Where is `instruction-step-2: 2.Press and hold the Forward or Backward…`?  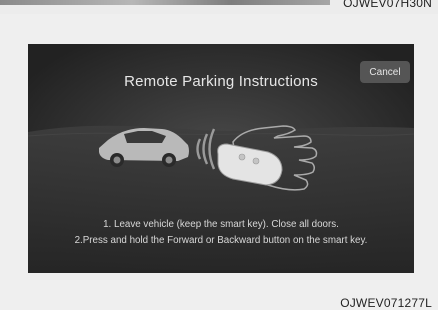
instruction-step-2: 2.Press and hold the Forward or Backward… is located at coordinates (221, 240).